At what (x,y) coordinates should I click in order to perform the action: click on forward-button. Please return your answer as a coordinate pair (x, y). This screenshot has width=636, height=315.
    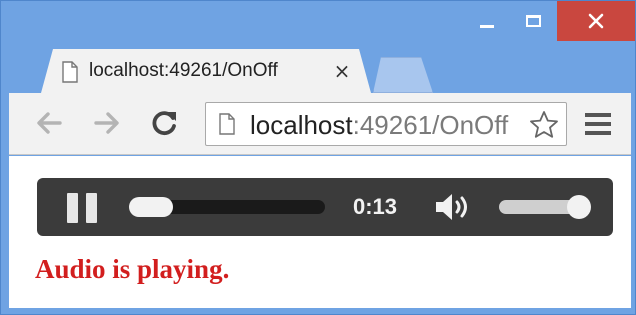
    Looking at the image, I should click on (107, 123).